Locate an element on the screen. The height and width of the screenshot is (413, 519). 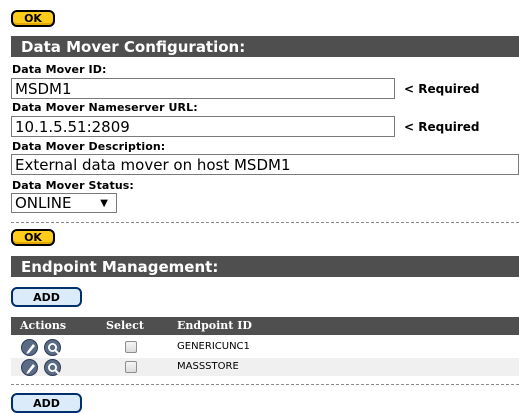
table-row: MASSSTORE is located at coordinates (265, 367).